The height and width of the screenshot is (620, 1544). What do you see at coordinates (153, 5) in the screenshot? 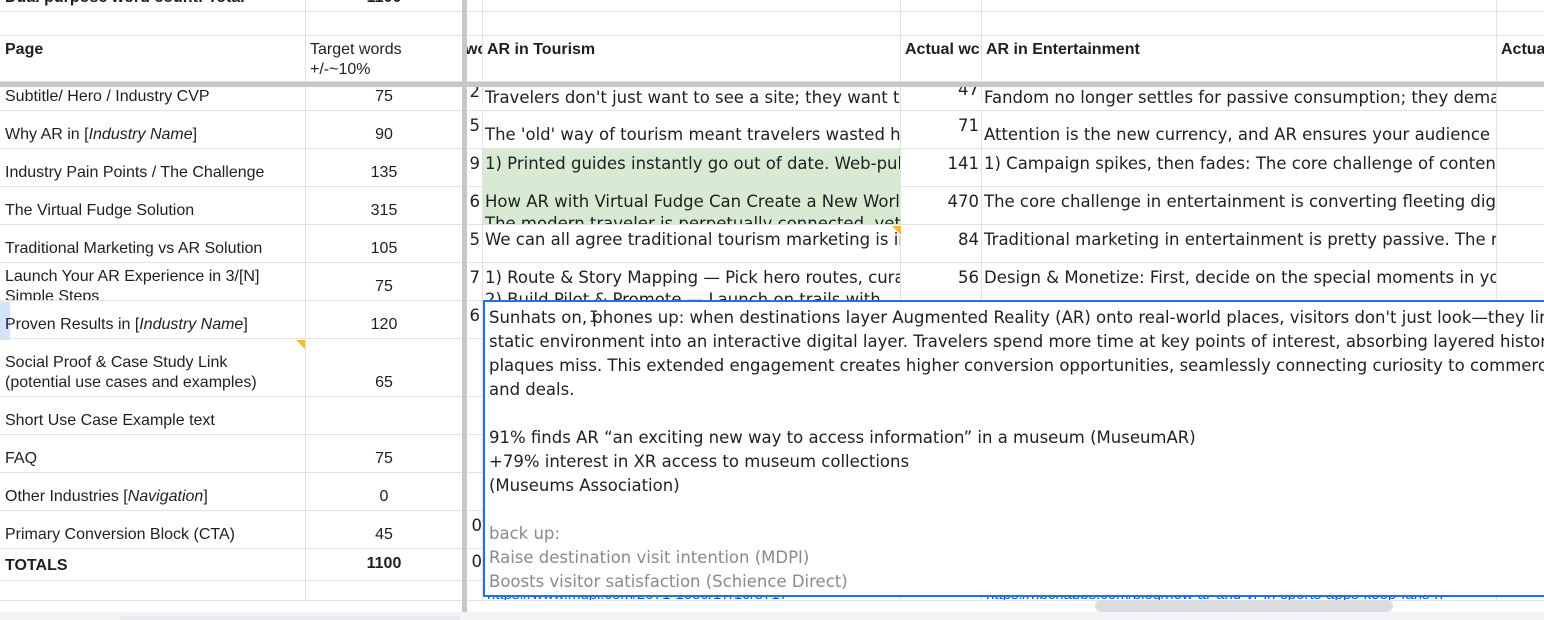
I see `cell-page: Dual purpose word count: Total` at bounding box center [153, 5].